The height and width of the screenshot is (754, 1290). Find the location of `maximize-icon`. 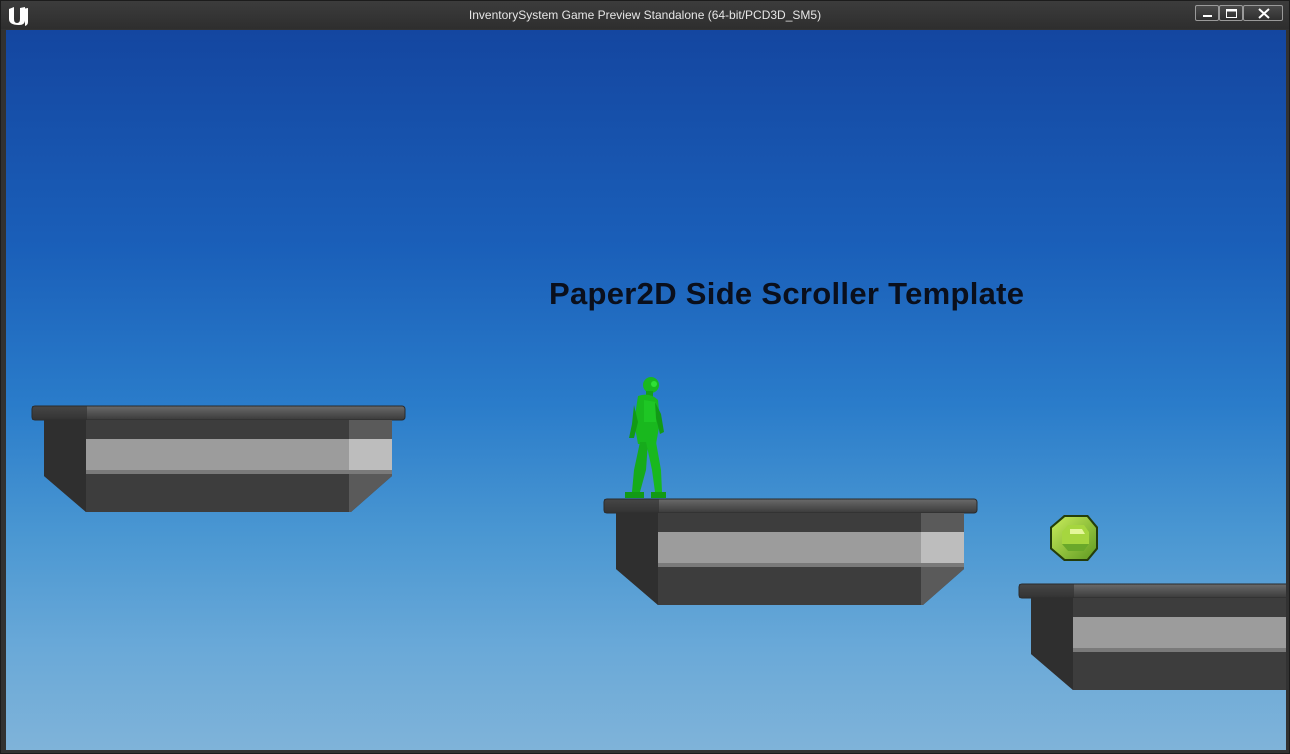

maximize-icon is located at coordinates (1231, 13).